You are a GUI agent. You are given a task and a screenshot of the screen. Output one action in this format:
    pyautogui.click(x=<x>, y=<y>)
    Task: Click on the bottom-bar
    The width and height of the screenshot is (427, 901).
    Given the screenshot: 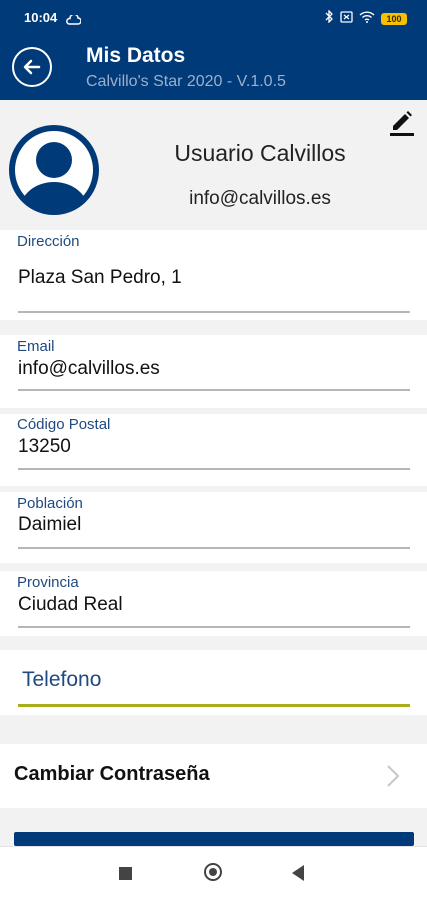 What is the action you would take?
    pyautogui.click(x=214, y=839)
    